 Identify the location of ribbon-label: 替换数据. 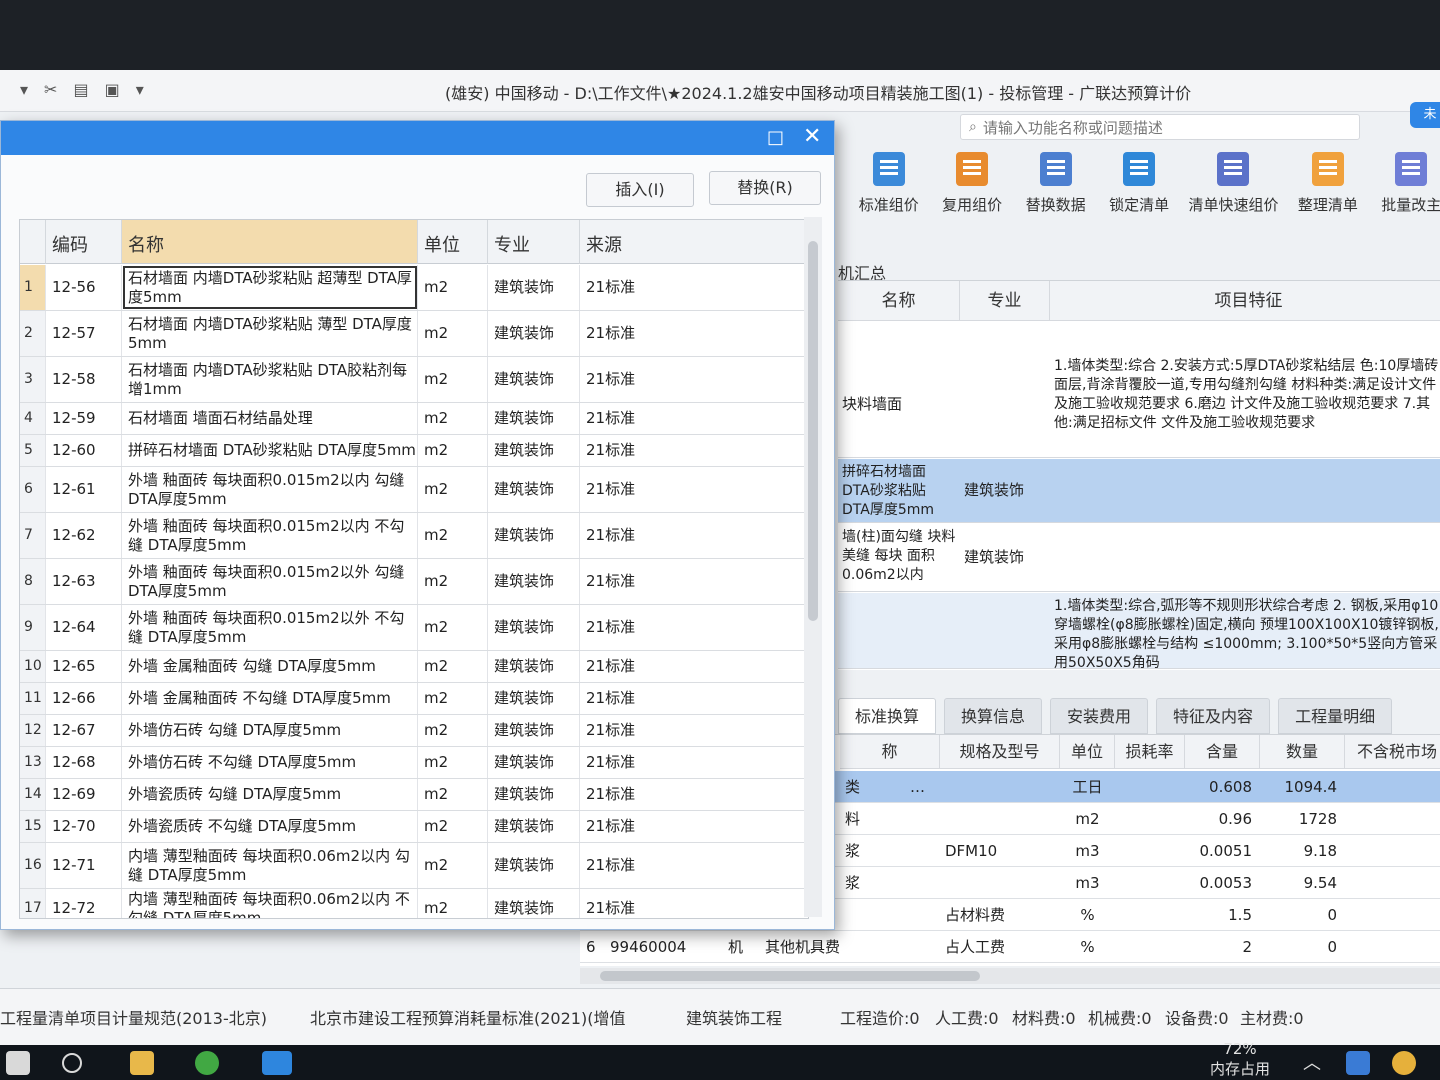
(1055, 205).